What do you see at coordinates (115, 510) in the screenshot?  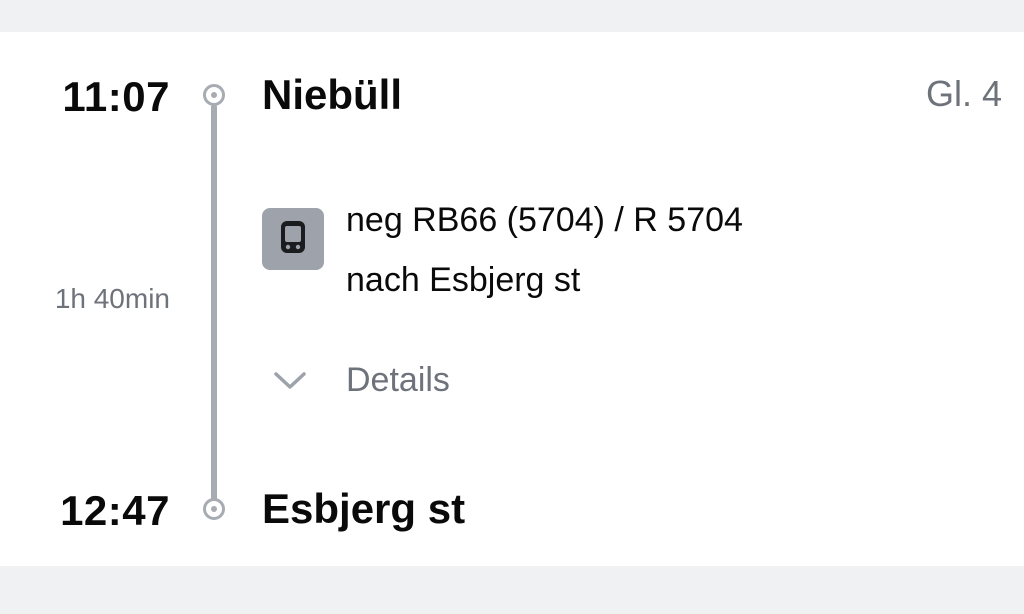 I see `arrival-time: 12:47` at bounding box center [115, 510].